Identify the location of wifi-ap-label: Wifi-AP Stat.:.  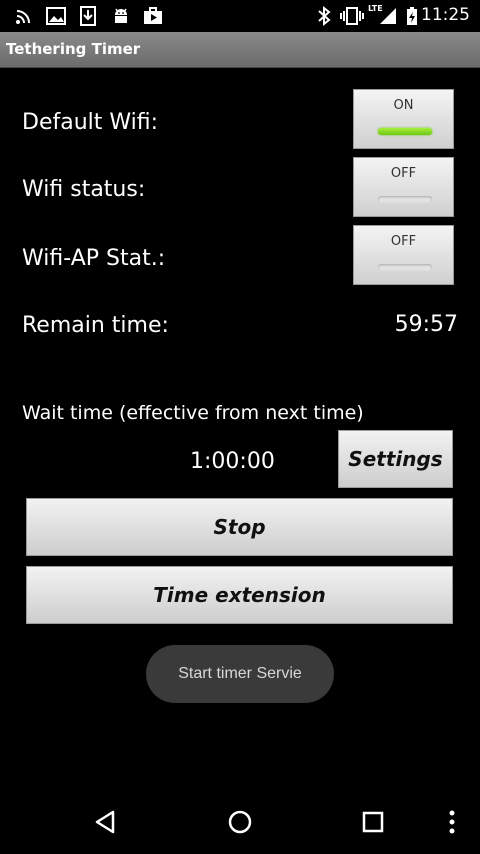
(94, 258).